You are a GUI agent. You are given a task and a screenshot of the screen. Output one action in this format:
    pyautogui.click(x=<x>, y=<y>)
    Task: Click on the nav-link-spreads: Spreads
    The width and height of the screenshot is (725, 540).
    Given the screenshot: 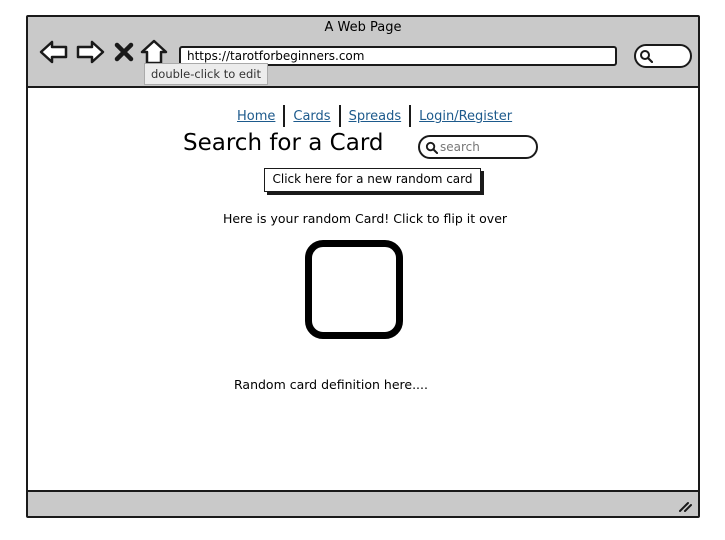 What is the action you would take?
    pyautogui.click(x=375, y=116)
    